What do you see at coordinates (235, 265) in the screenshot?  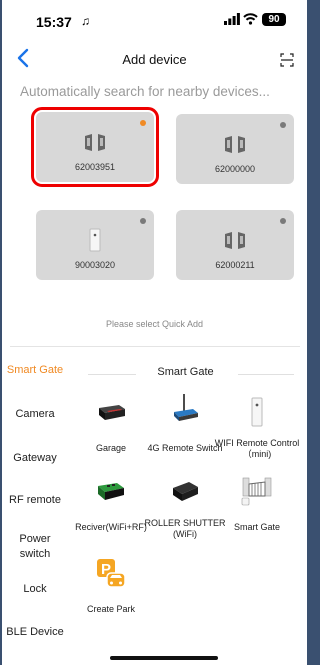 I see `device-code: 62000211` at bounding box center [235, 265].